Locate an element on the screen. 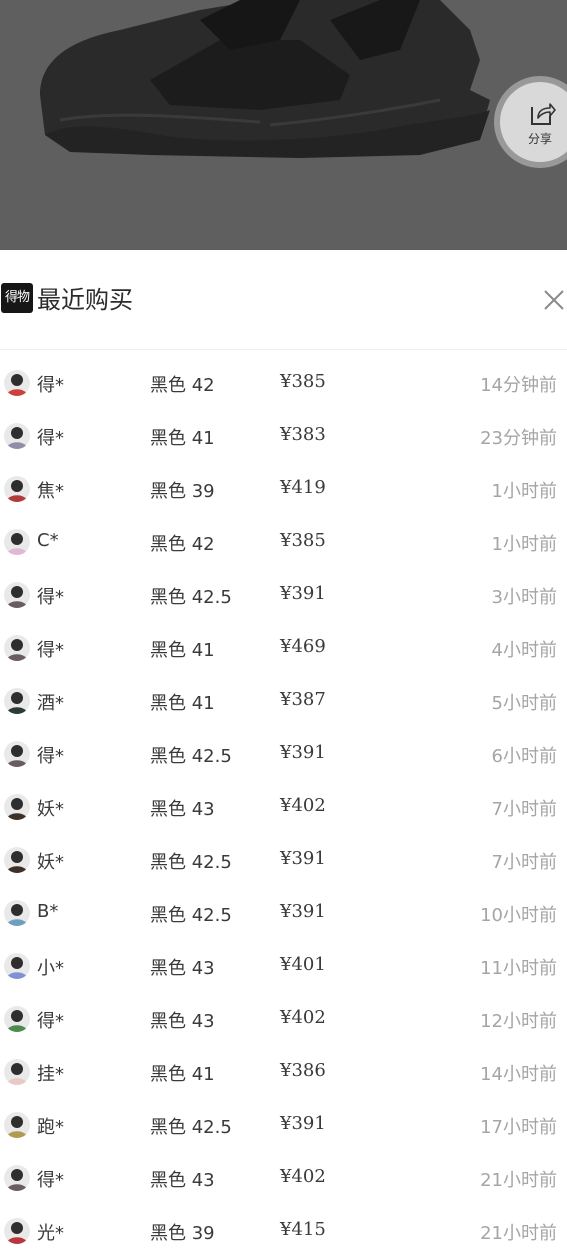  share-icon is located at coordinates (543, 114).